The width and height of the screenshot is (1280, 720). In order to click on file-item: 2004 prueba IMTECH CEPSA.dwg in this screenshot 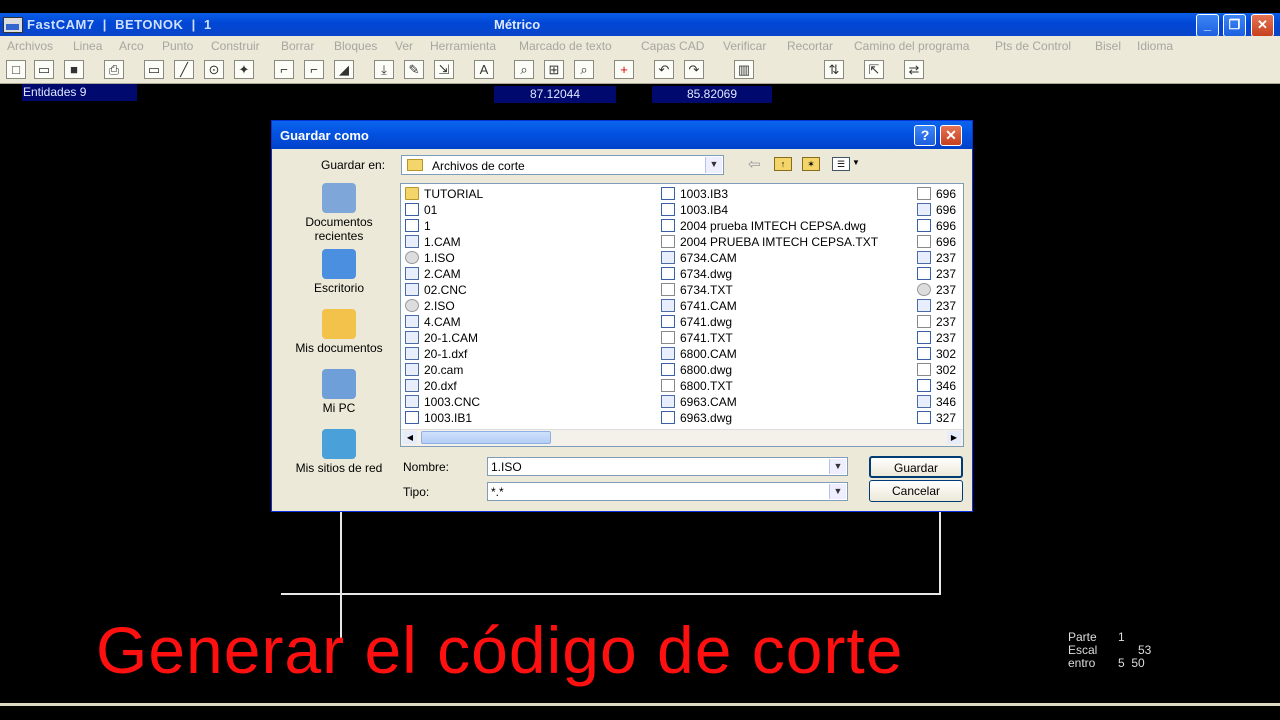, I will do `click(785, 226)`.